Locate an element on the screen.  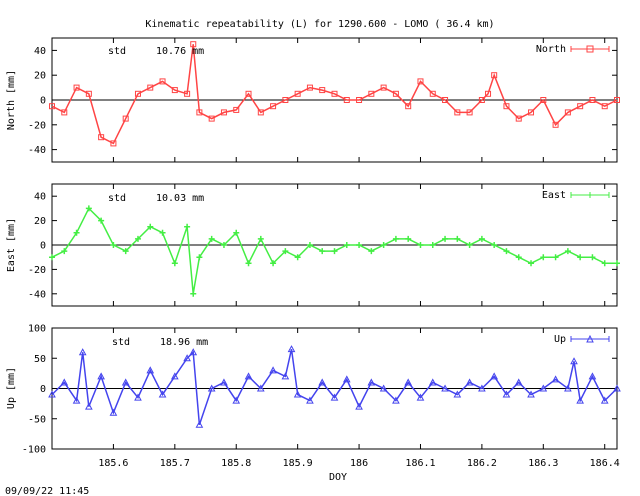
north-y-axis-label: North [mm] is located at coordinates (11, 100).